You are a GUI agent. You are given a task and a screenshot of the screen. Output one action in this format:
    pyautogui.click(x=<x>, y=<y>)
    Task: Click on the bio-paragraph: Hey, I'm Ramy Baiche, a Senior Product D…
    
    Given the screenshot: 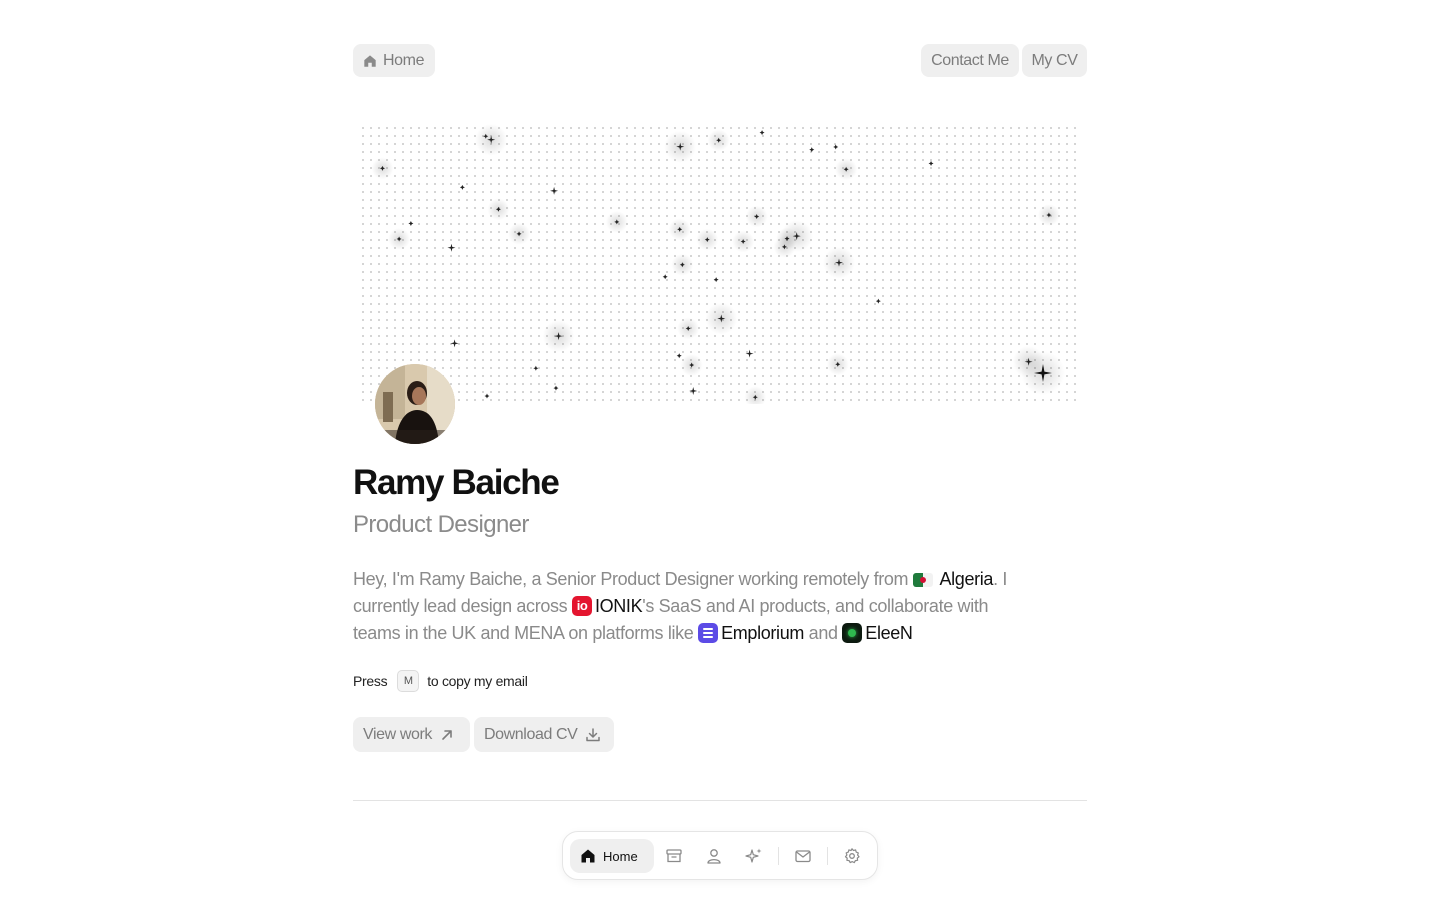 What is the action you would take?
    pyautogui.click(x=683, y=606)
    